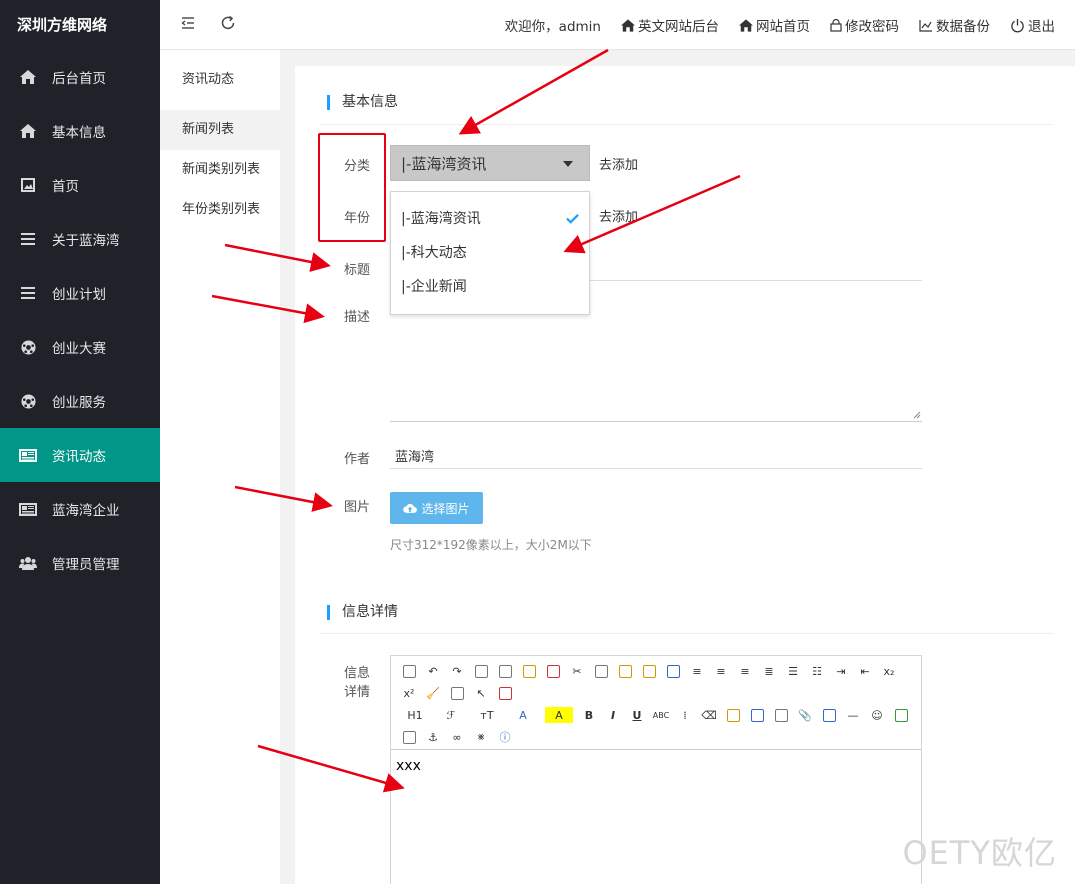 This screenshot has width=1075, height=884. Describe the element at coordinates (769, 671) in the screenshot. I see `align-justify-icon: ≣` at that location.